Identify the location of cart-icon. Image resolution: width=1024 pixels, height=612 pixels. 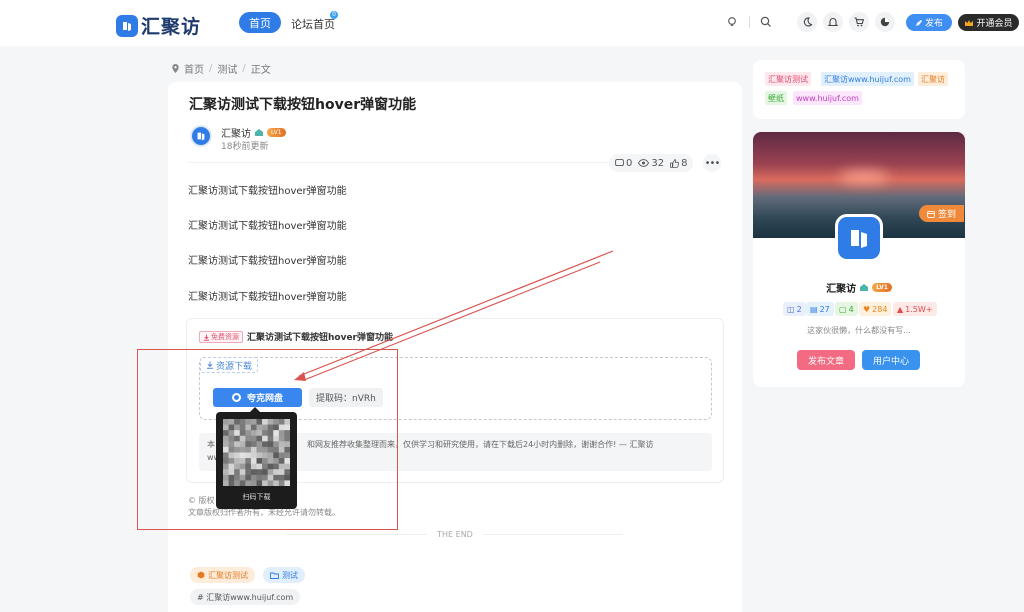
(859, 22).